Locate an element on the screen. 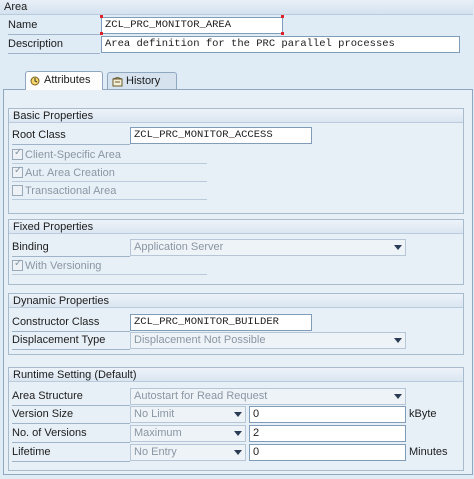 This screenshot has width=474, height=479. area-name-field: ZCL_PRC_MONITOR_AREA is located at coordinates (192, 25).